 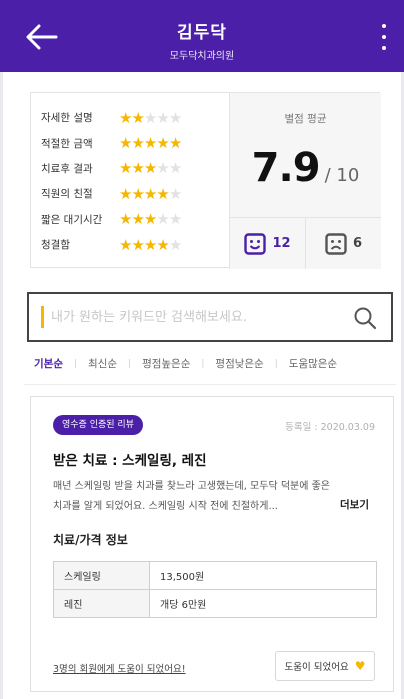 I want to click on treatment-name: 스케일링, so click(x=101, y=575).